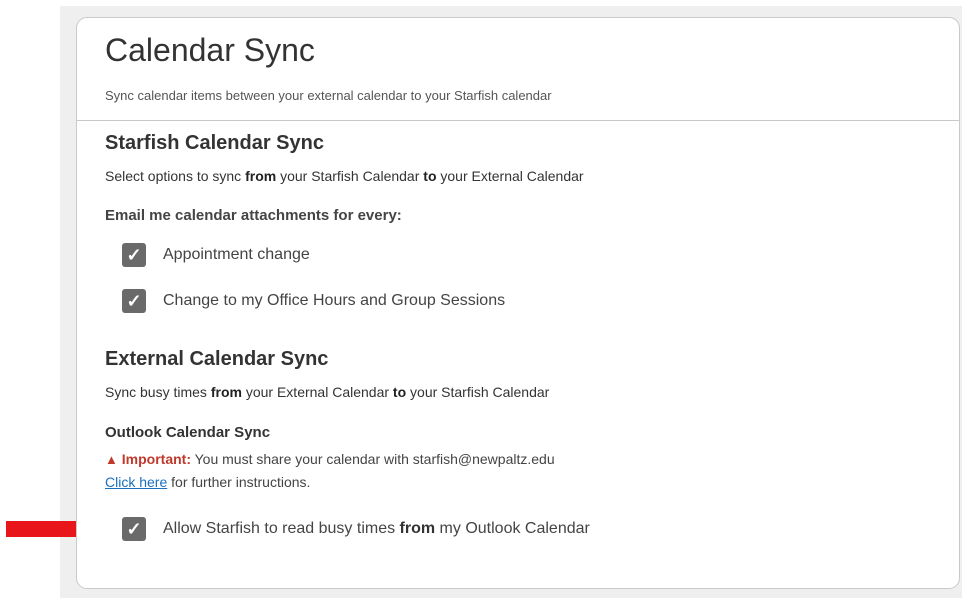  I want to click on instructions-text: for further instructions., so click(239, 482).